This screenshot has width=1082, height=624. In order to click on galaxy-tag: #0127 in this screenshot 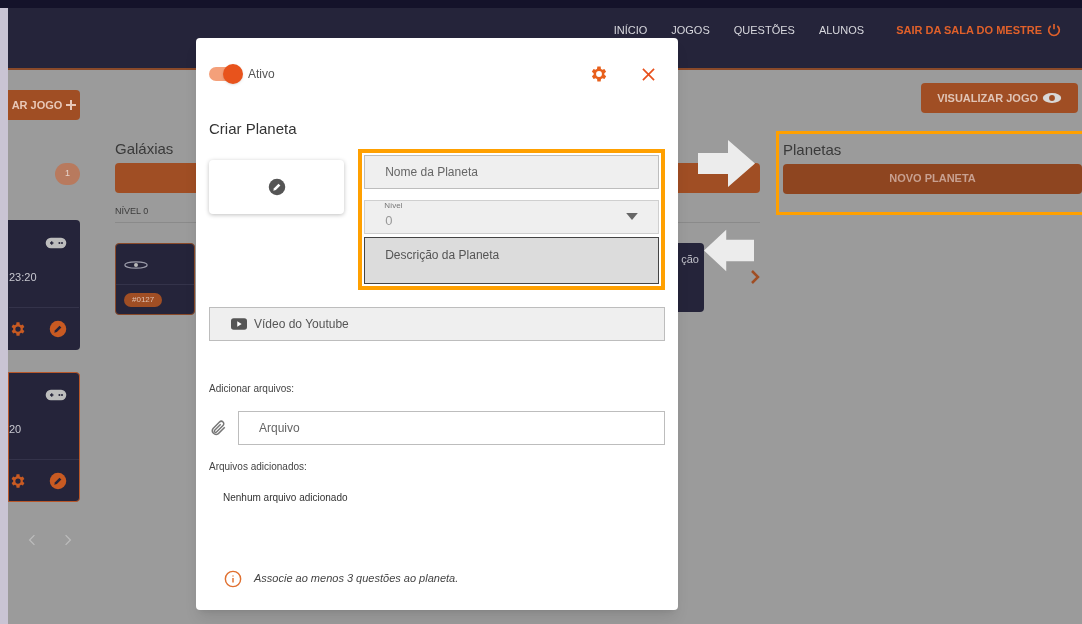, I will do `click(143, 299)`.